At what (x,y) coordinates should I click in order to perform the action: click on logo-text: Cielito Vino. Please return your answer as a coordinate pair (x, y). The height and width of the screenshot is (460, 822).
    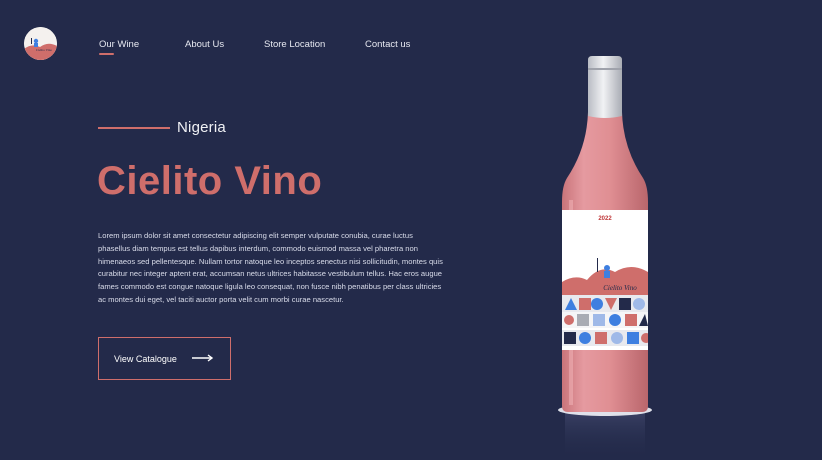
    Looking at the image, I should click on (44, 50).